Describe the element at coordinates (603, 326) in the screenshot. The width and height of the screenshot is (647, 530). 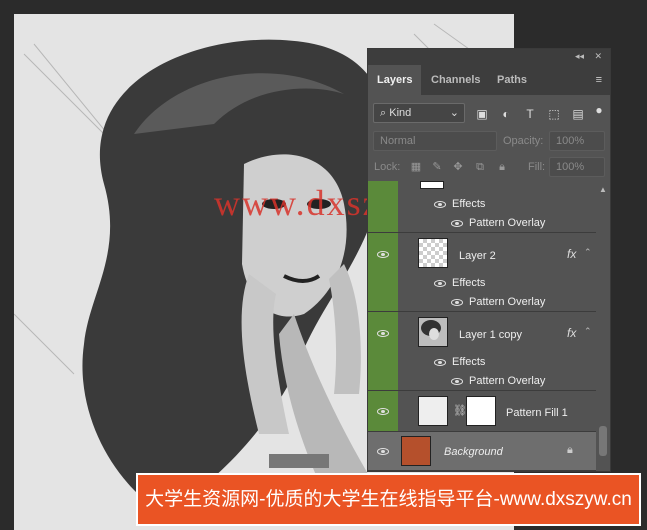
I see `layers-scrollbar: ▲` at that location.